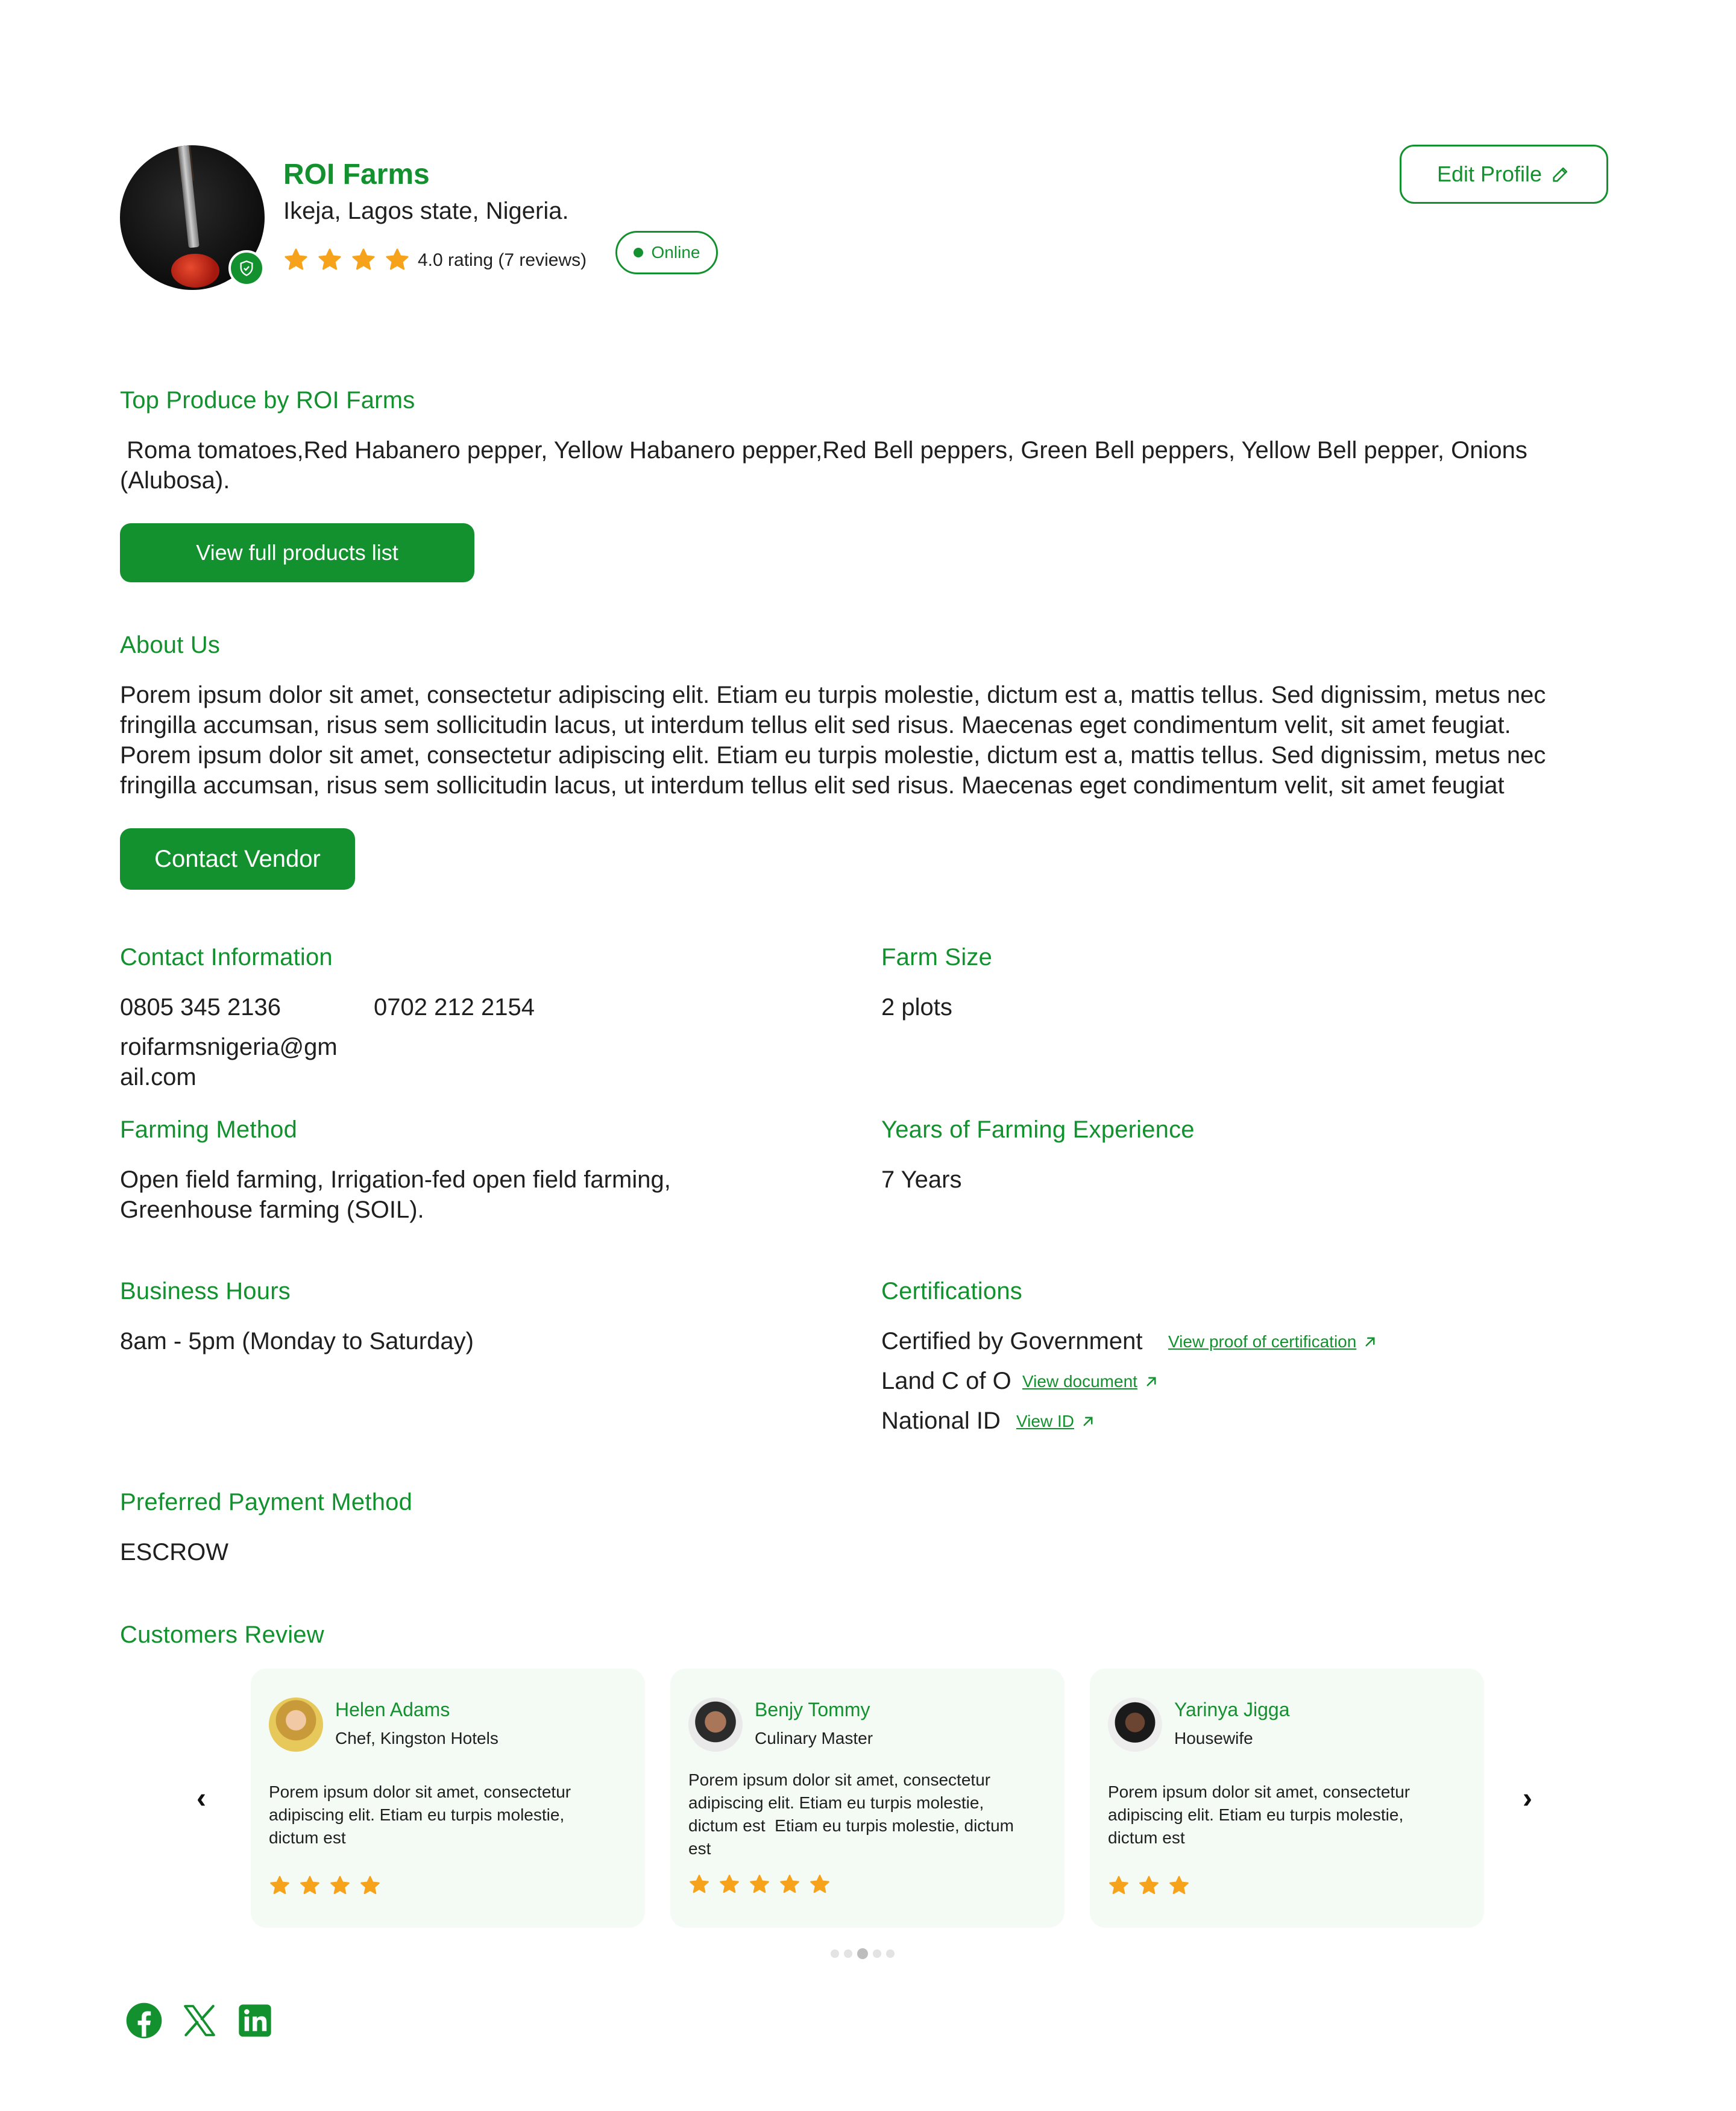 The width and height of the screenshot is (1736, 2111). Describe the element at coordinates (200, 1007) in the screenshot. I see `phone-primary: 0805 345 2136` at that location.